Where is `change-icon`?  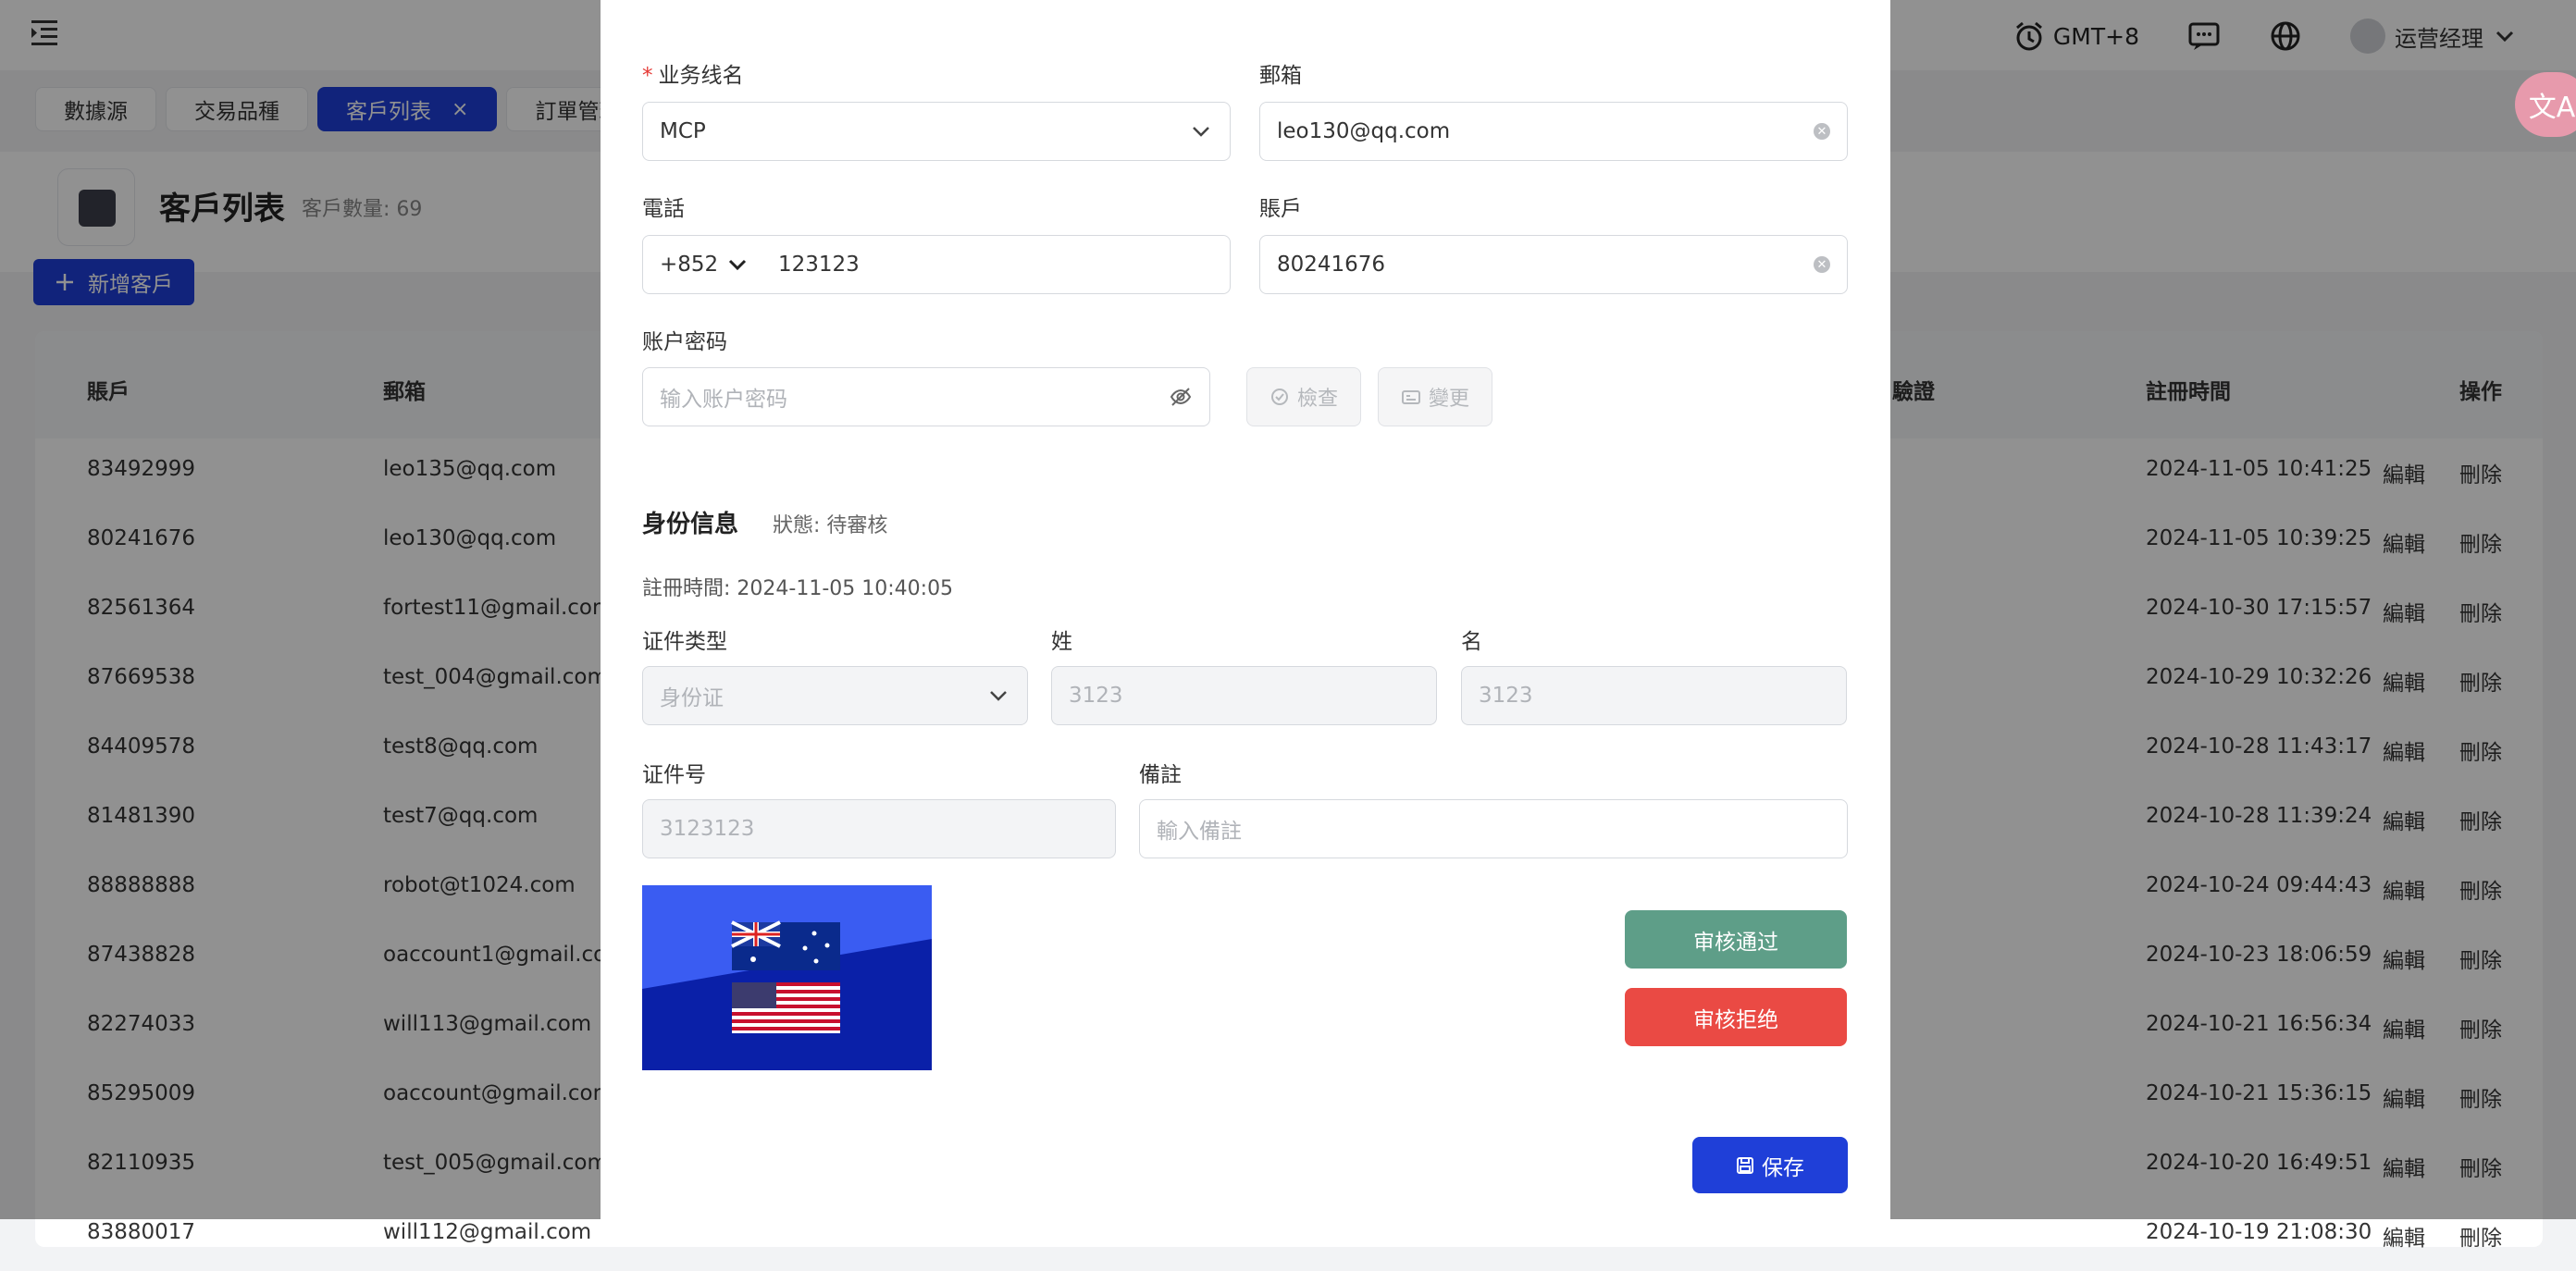
change-icon is located at coordinates (1411, 397).